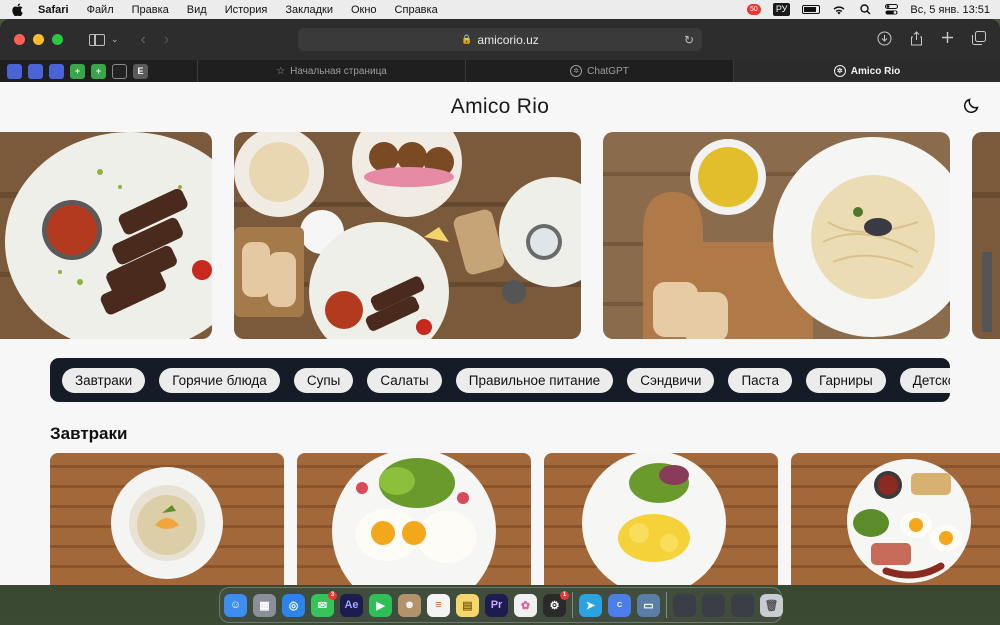 The width and height of the screenshot is (1000, 625). I want to click on canva-icon: C, so click(619, 605).